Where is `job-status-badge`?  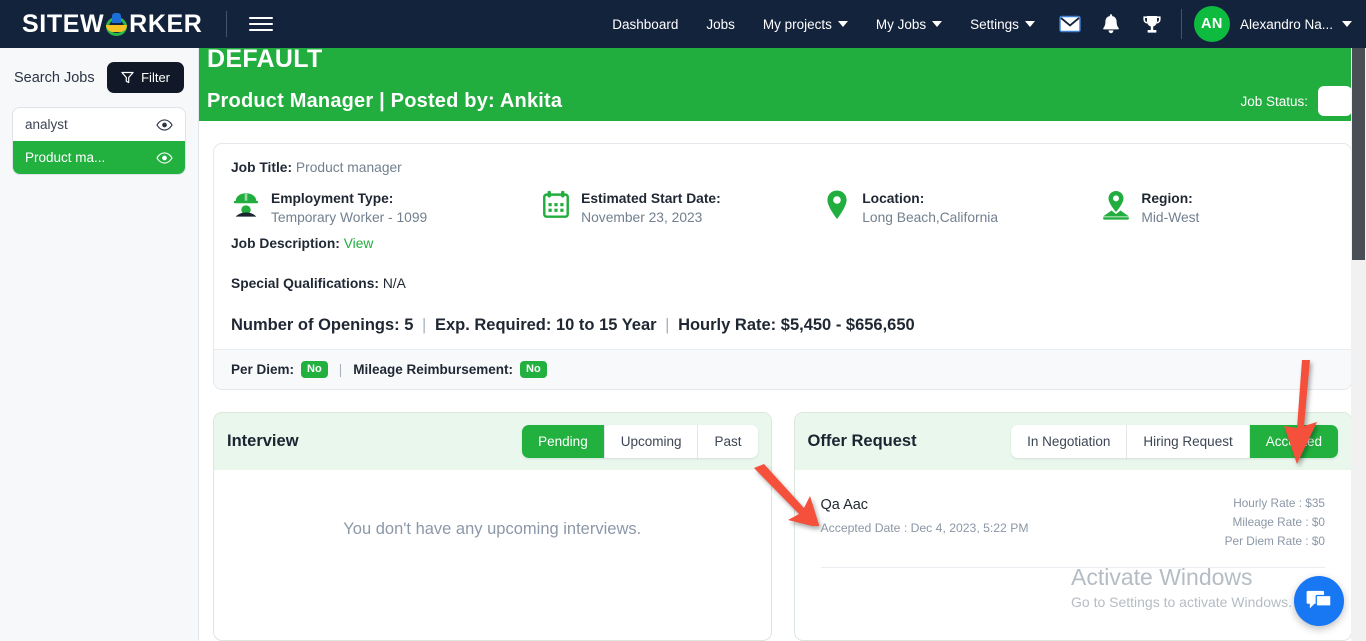 job-status-badge is located at coordinates (1335, 101).